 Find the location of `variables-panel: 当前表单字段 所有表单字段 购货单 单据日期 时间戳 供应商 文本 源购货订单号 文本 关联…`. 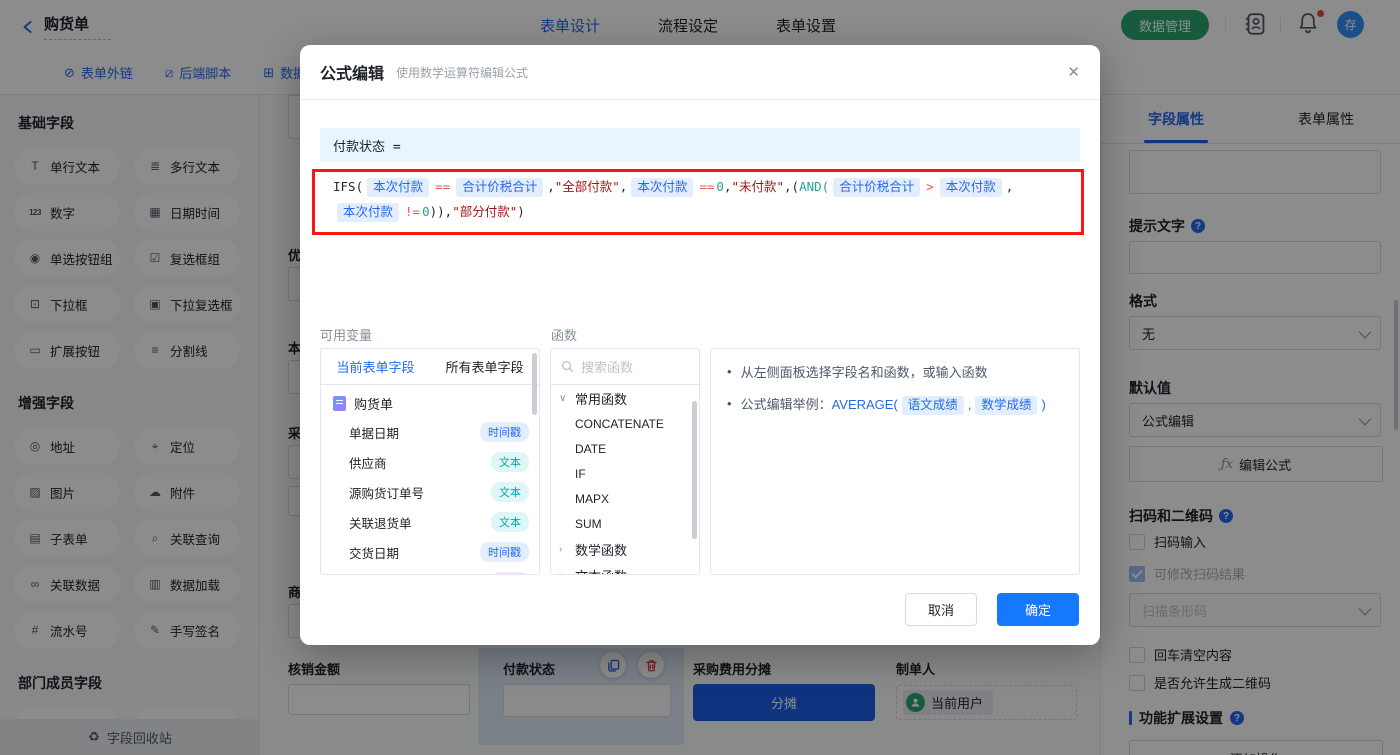

variables-panel: 当前表单字段 所有表单字段 购货单 单据日期 时间戳 供应商 文本 源购货订单号 文本 关联… is located at coordinates (430, 461).